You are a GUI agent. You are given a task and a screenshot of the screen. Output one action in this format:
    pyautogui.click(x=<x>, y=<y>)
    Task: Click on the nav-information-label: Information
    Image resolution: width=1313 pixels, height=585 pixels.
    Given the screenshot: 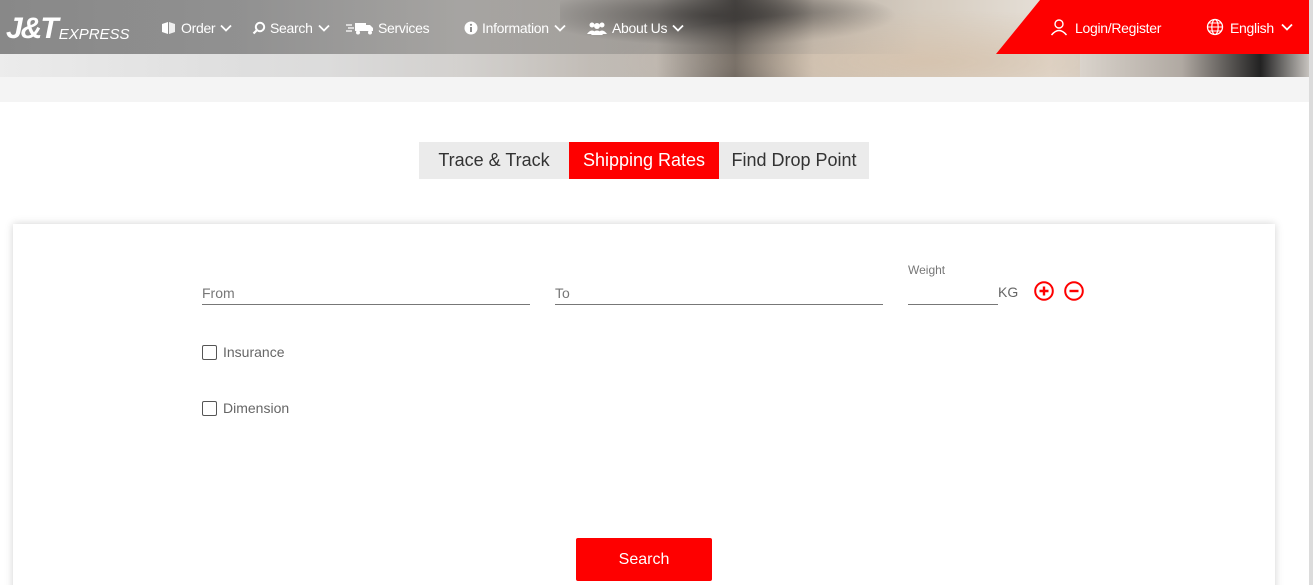 What is the action you would take?
    pyautogui.click(x=515, y=28)
    